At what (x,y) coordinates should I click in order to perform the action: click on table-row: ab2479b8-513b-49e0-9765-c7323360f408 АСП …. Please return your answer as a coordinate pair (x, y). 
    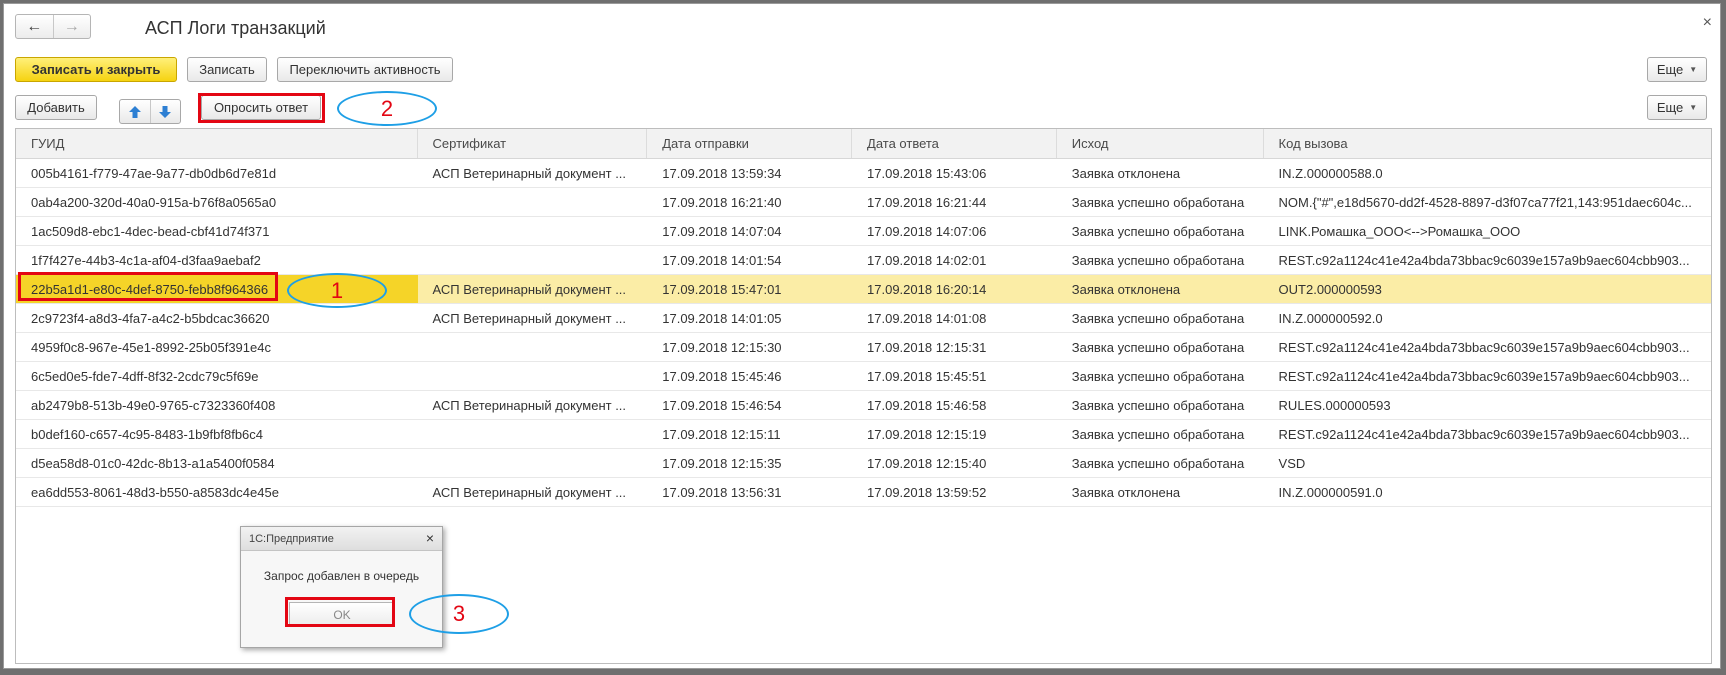
    Looking at the image, I should click on (863, 405).